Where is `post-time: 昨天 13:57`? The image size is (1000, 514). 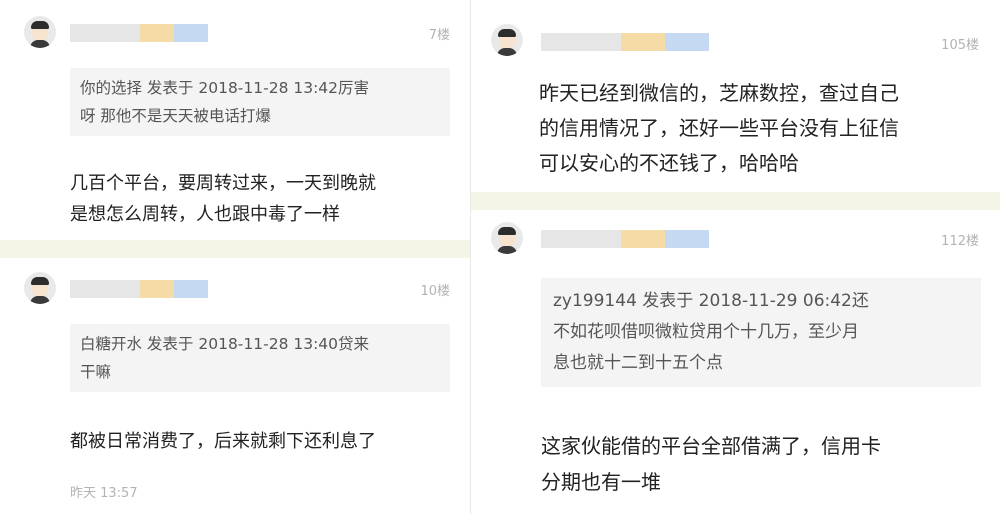
post-time: 昨天 13:57 is located at coordinates (104, 493).